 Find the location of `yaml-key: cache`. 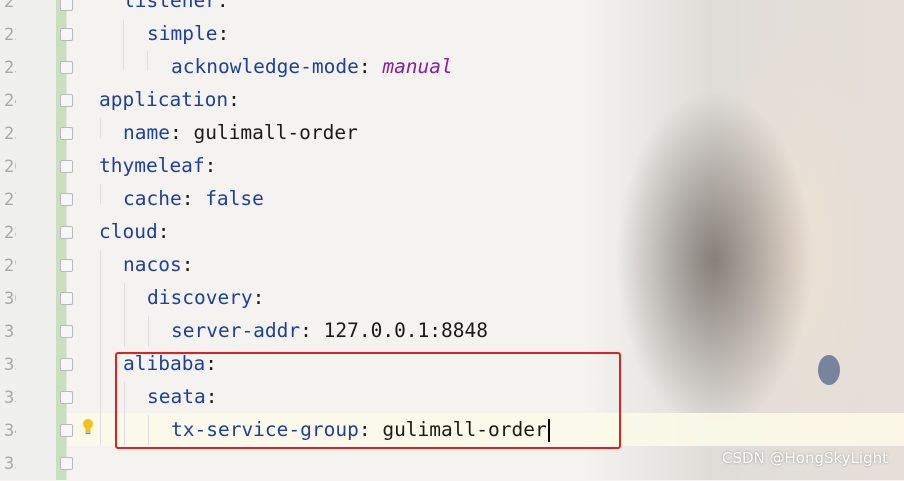

yaml-key: cache is located at coordinates (152, 198).